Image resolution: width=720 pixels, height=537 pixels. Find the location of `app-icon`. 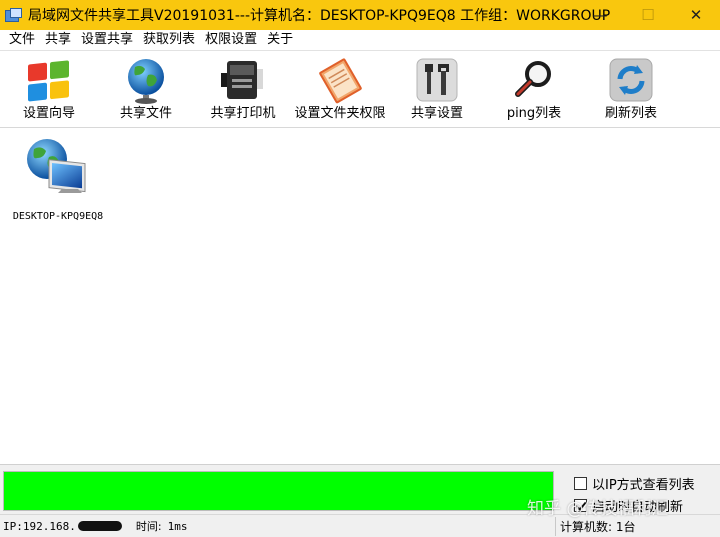

app-icon is located at coordinates (13, 15).